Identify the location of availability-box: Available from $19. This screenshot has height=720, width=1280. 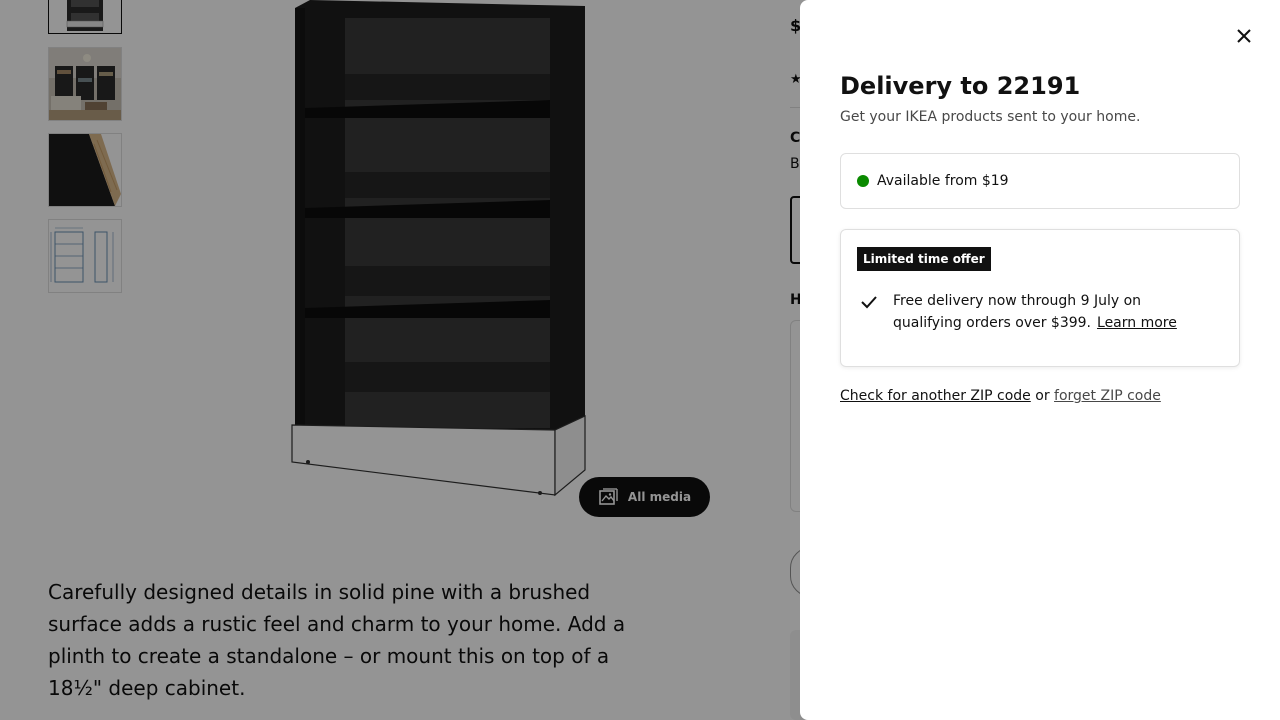
(1040, 181).